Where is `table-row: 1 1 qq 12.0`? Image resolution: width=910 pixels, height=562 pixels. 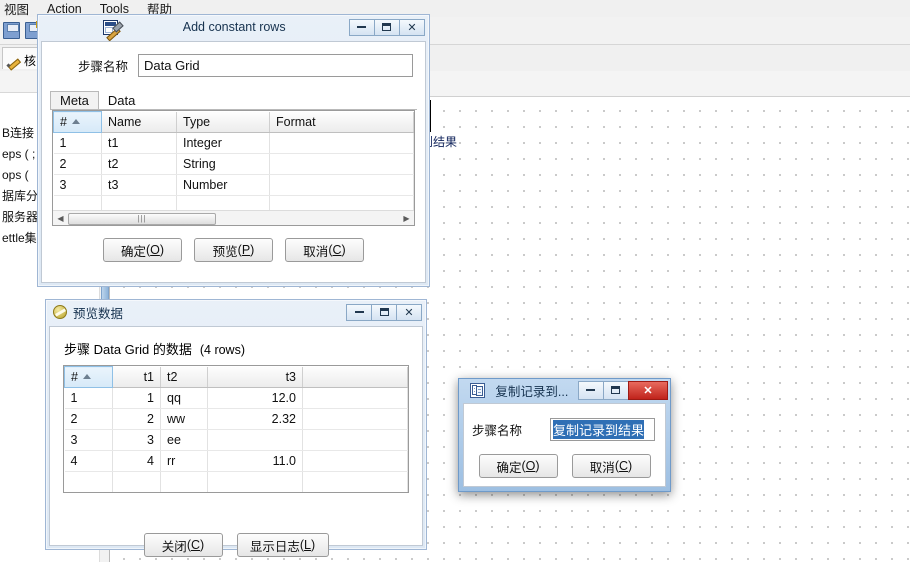 table-row: 1 1 qq 12.0 is located at coordinates (236, 398).